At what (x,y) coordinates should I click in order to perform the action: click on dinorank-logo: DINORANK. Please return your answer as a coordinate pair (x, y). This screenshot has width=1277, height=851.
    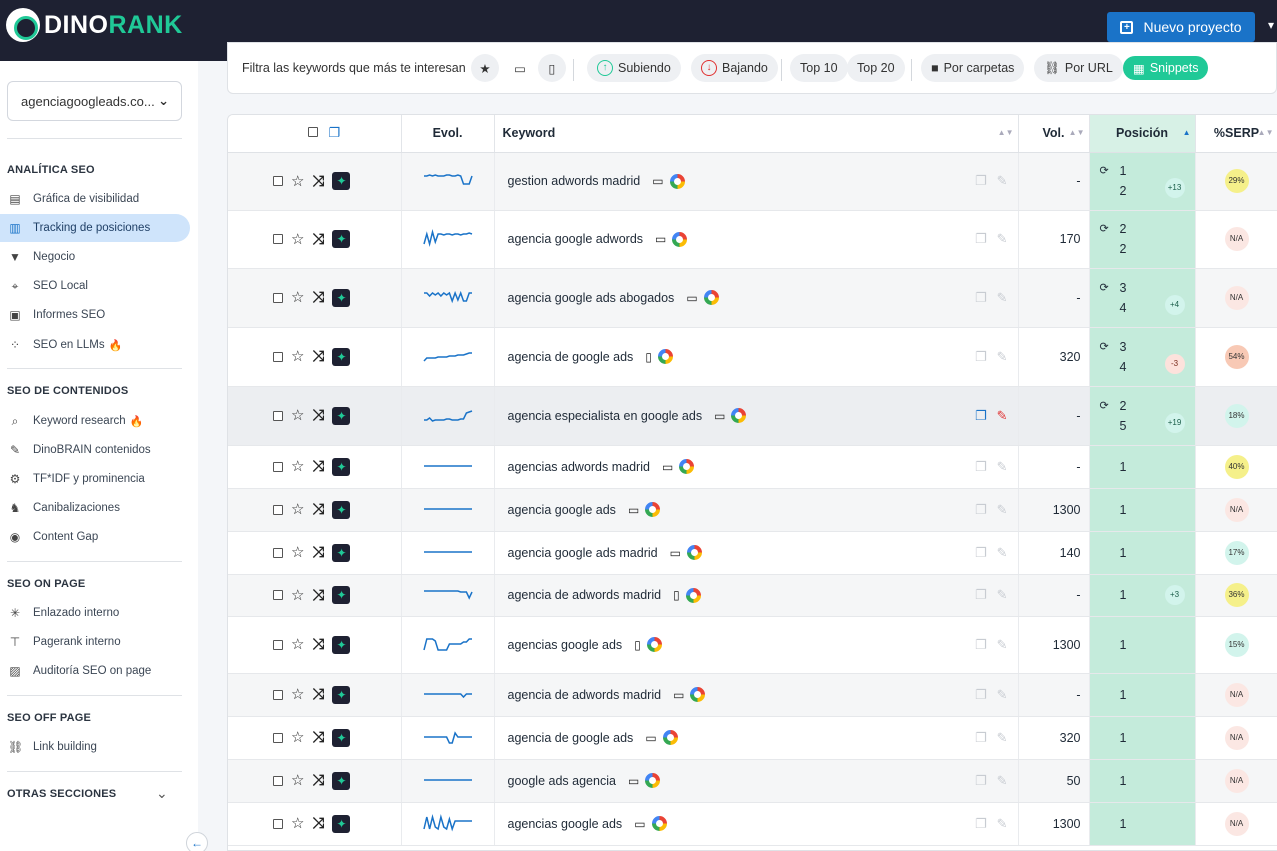
    Looking at the image, I should click on (94, 25).